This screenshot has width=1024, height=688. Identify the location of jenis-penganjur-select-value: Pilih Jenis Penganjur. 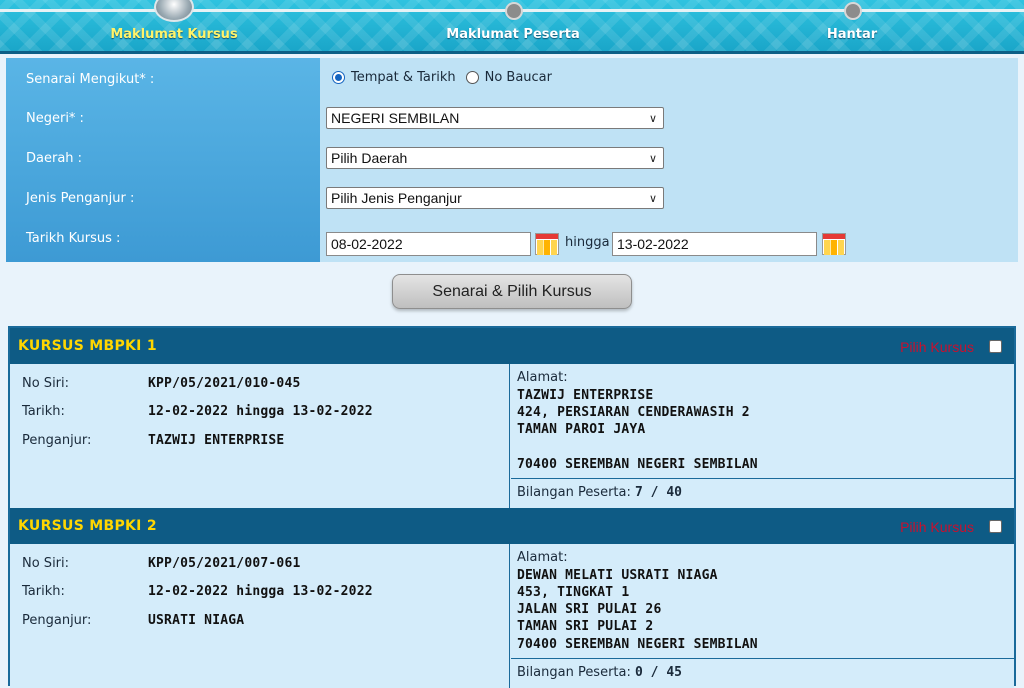
(396, 198).